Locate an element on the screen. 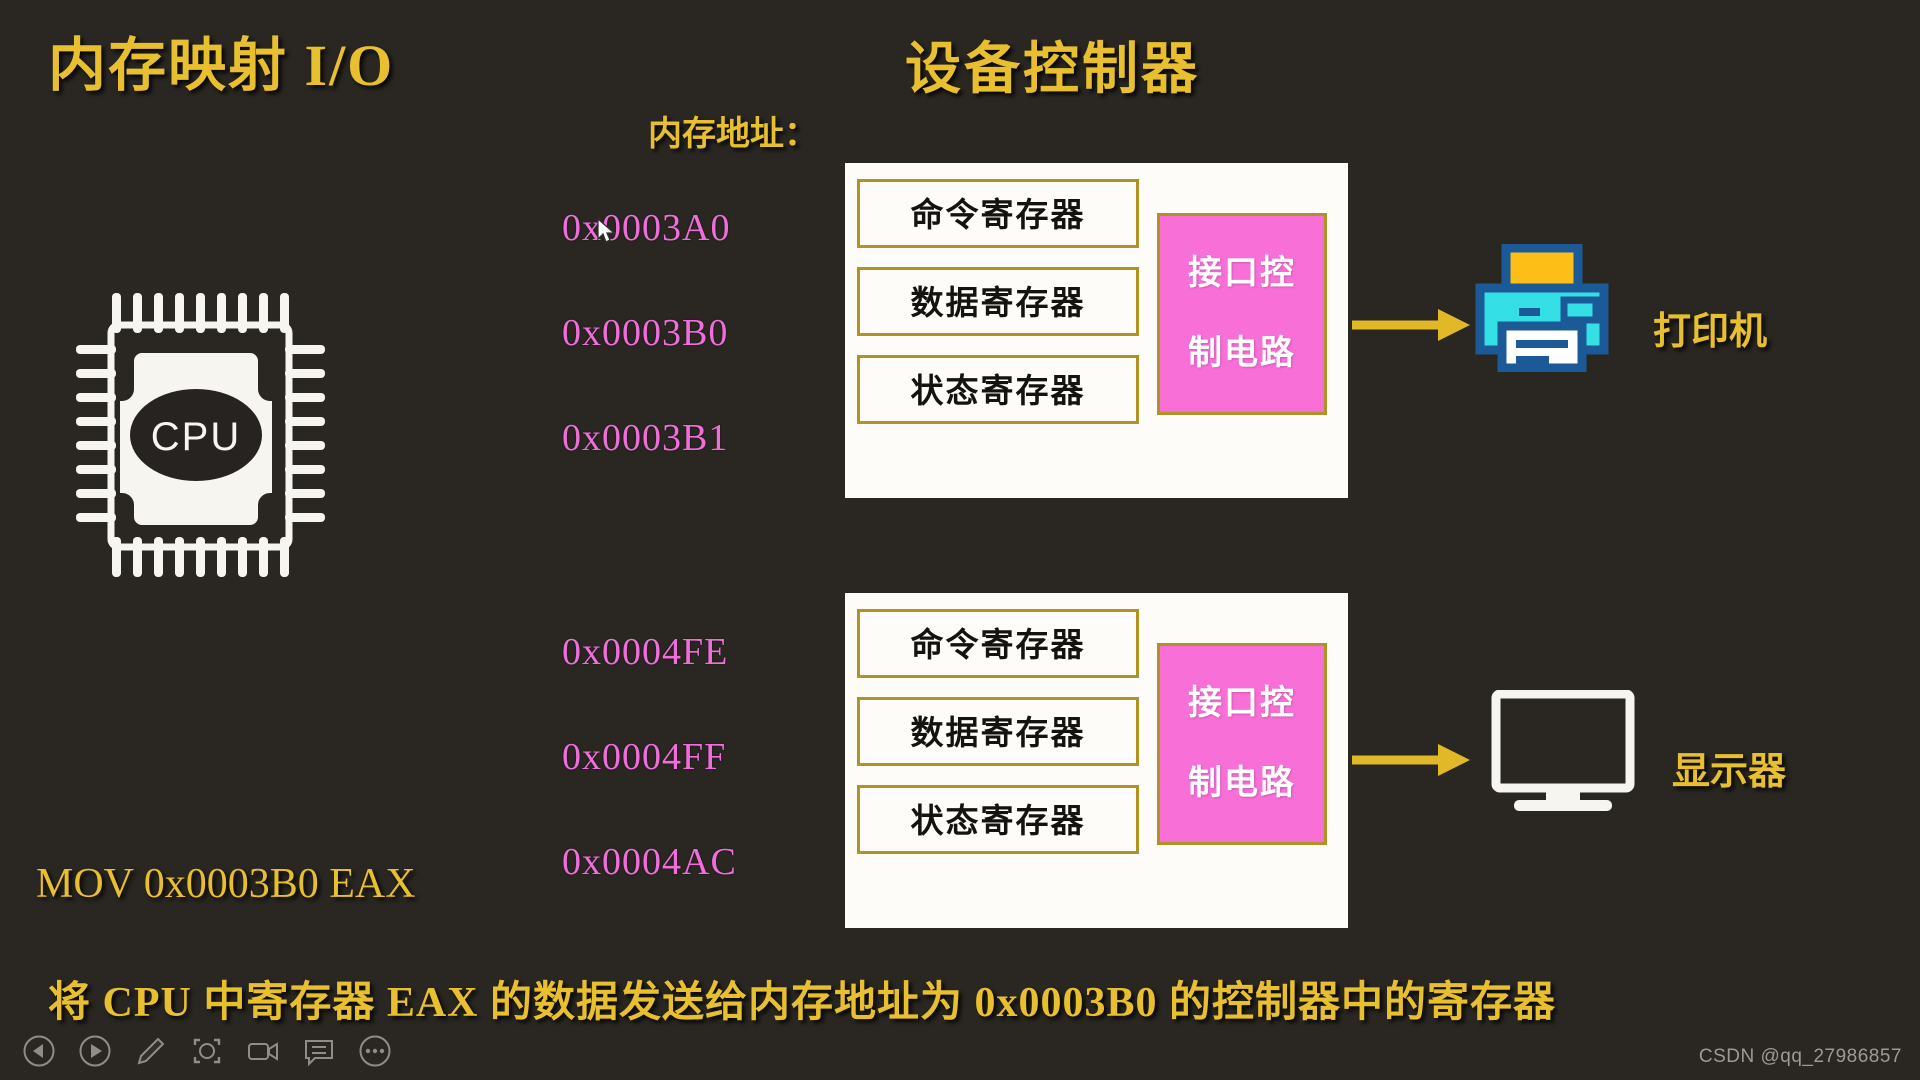 This screenshot has width=1920, height=1080. monitor-controller-panel: 命令寄存器 数据寄存器 状态寄存器 接口控 制电路 is located at coordinates (1096, 760).